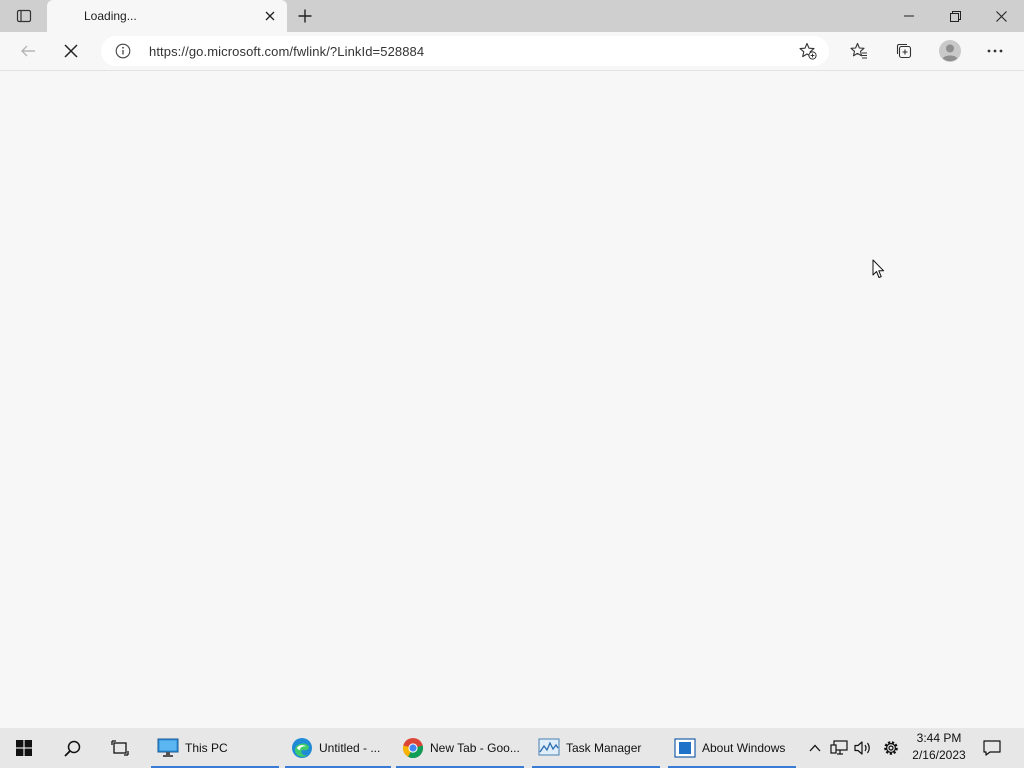 The width and height of the screenshot is (1024, 768). I want to click on taskbar-app-task-manager: Task Manager, so click(596, 748).